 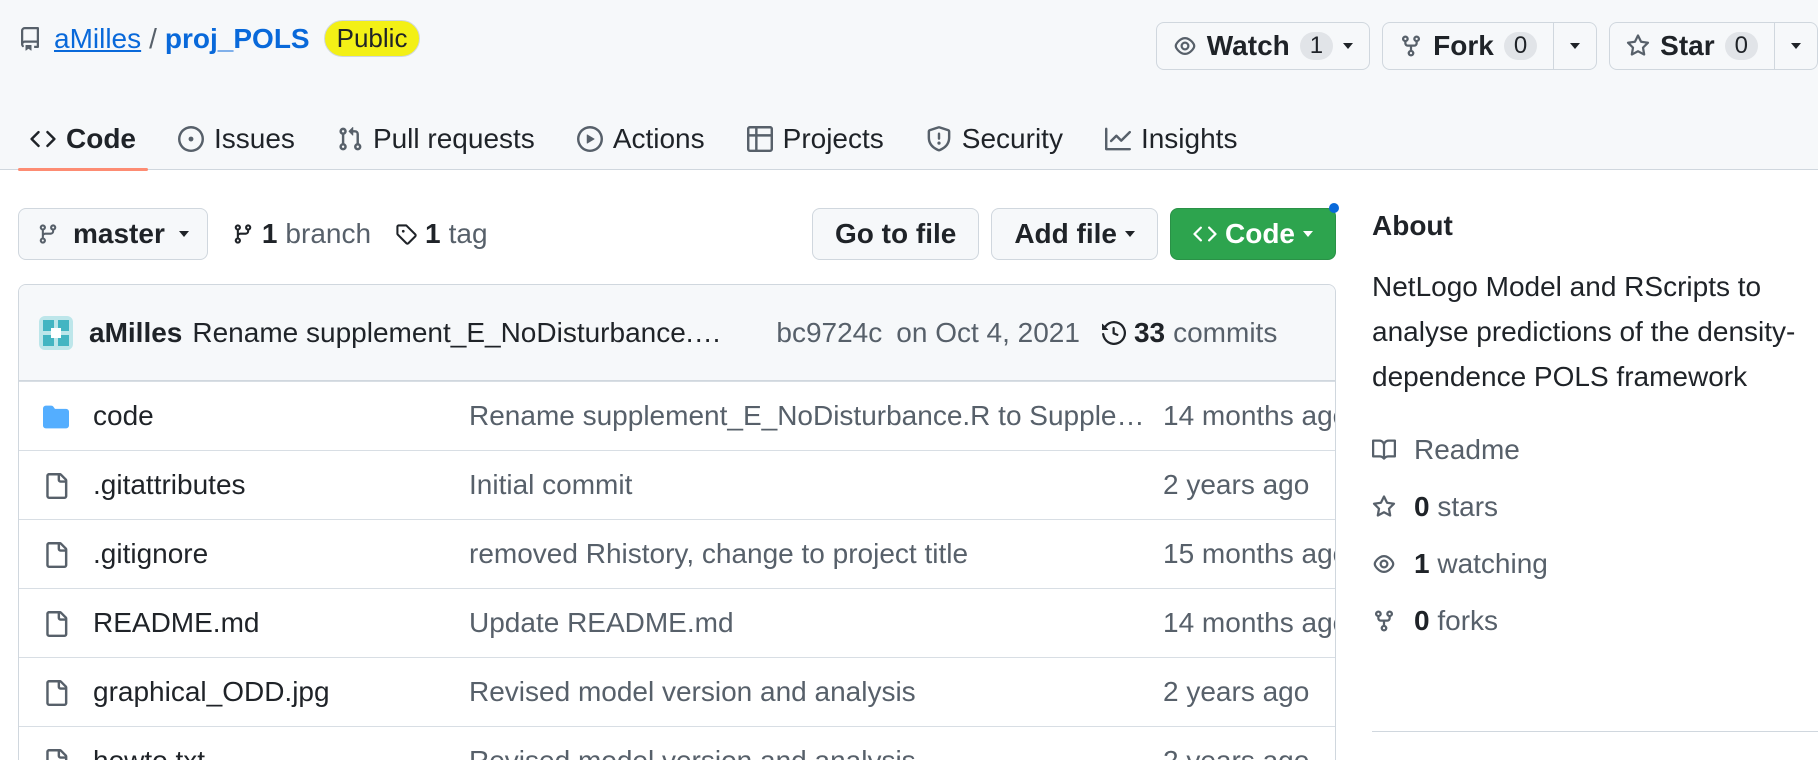 What do you see at coordinates (1741, 46) in the screenshot?
I see `star-count: 0` at bounding box center [1741, 46].